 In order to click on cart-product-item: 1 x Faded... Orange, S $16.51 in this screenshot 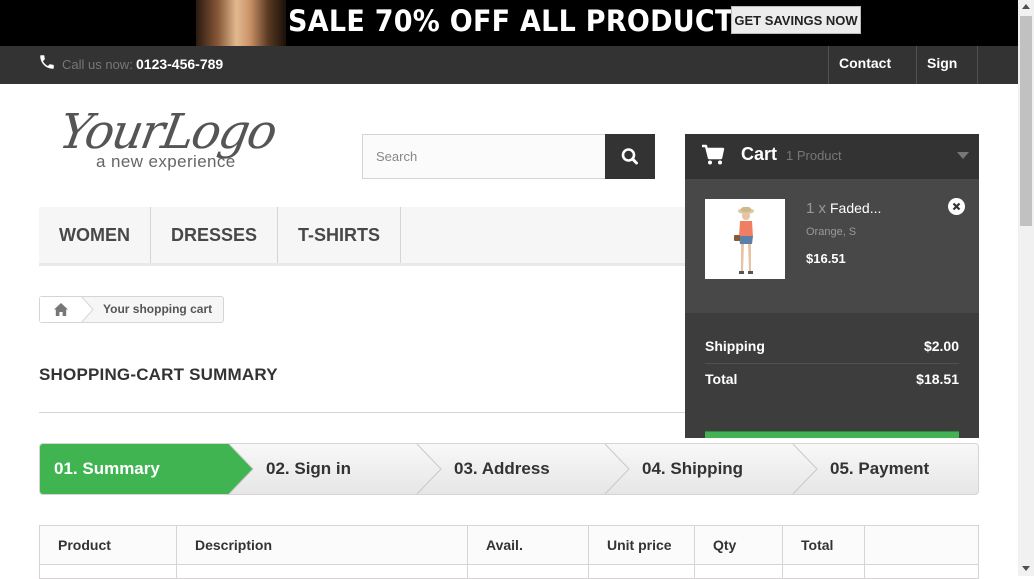, I will do `click(832, 246)`.